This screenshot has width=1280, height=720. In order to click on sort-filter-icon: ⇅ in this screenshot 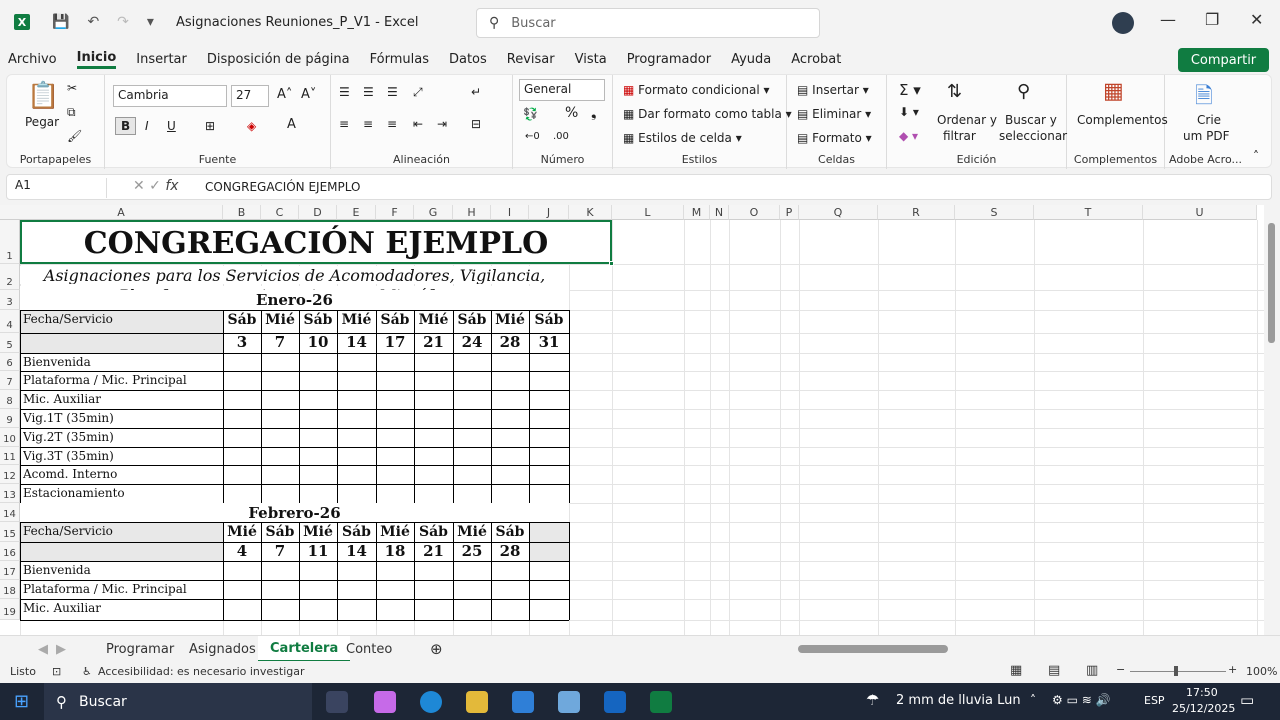, I will do `click(954, 91)`.